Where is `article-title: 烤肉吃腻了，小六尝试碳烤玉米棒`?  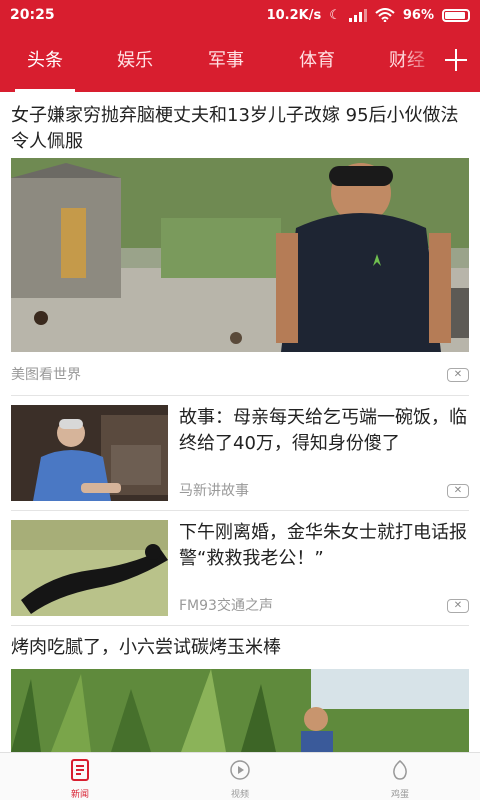
article-title: 烤肉吃腻了，小六尝试碳烤玉米棒 is located at coordinates (241, 648).